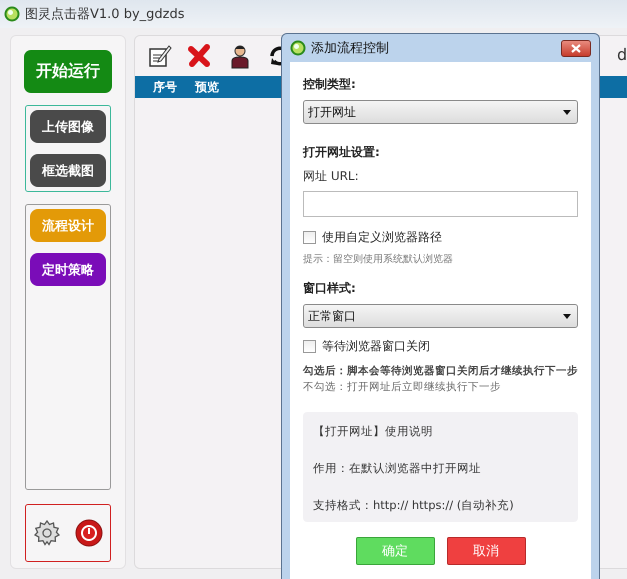 The image size is (627, 579). What do you see at coordinates (331, 176) in the screenshot?
I see `field-label: 网址 URL:` at bounding box center [331, 176].